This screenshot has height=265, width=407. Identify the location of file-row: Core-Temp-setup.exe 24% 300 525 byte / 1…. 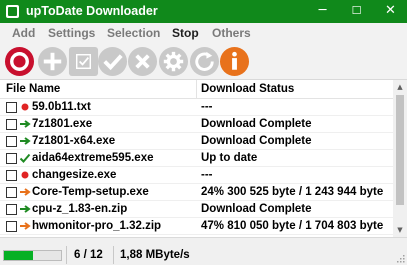
(196, 192).